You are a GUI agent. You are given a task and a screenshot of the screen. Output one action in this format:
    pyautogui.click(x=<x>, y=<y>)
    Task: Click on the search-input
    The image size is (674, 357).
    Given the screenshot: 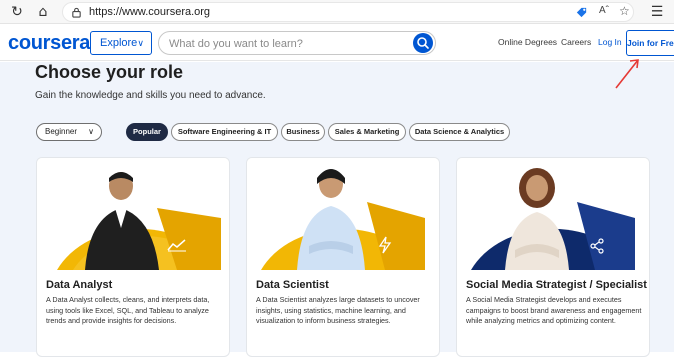 What is the action you would take?
    pyautogui.click(x=289, y=43)
    